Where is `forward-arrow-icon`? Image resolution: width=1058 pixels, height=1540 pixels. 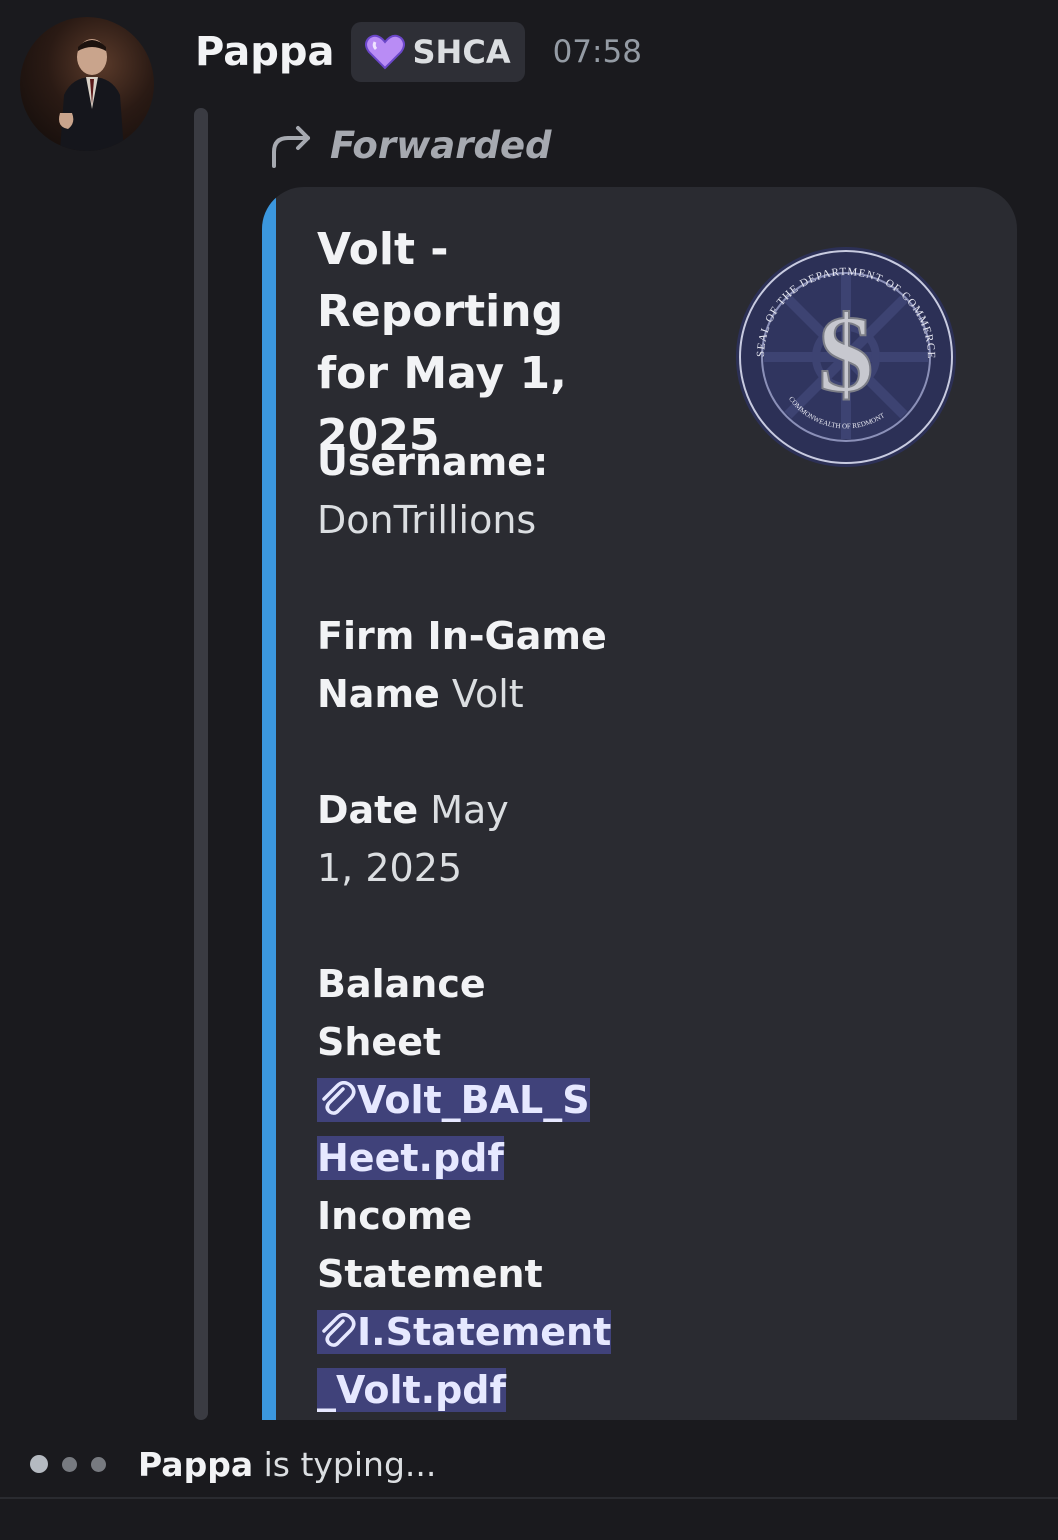 forward-arrow-icon is located at coordinates (291, 147).